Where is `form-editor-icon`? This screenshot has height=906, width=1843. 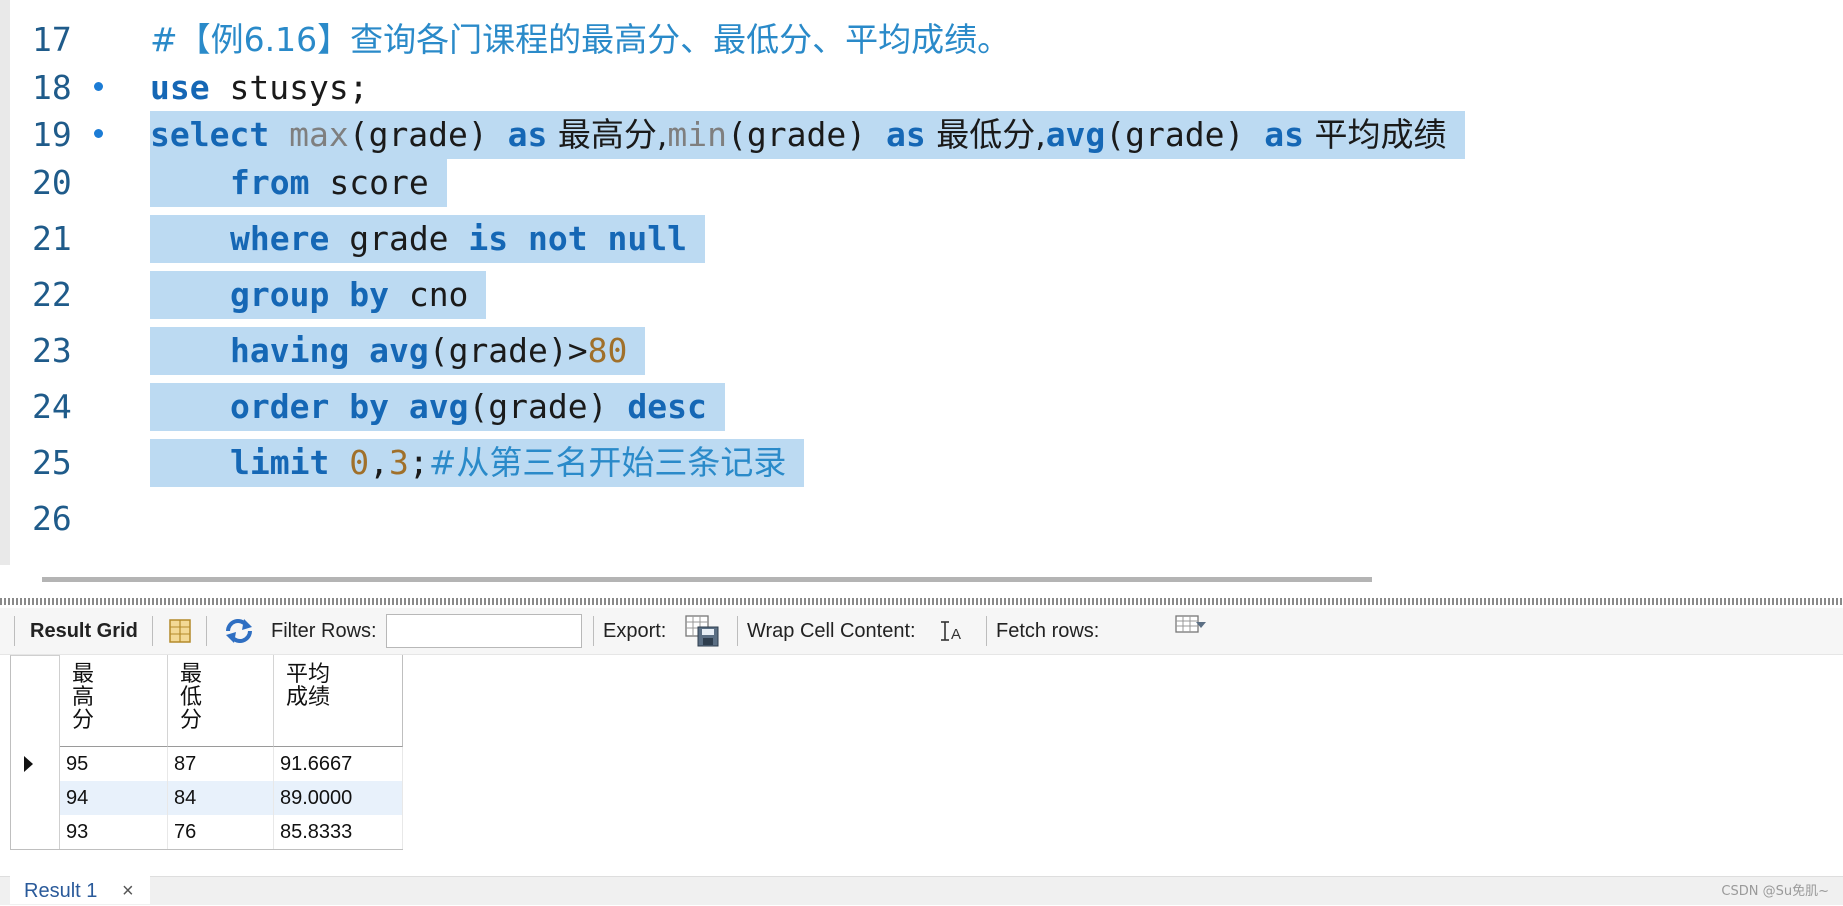
form-editor-icon is located at coordinates (181, 631).